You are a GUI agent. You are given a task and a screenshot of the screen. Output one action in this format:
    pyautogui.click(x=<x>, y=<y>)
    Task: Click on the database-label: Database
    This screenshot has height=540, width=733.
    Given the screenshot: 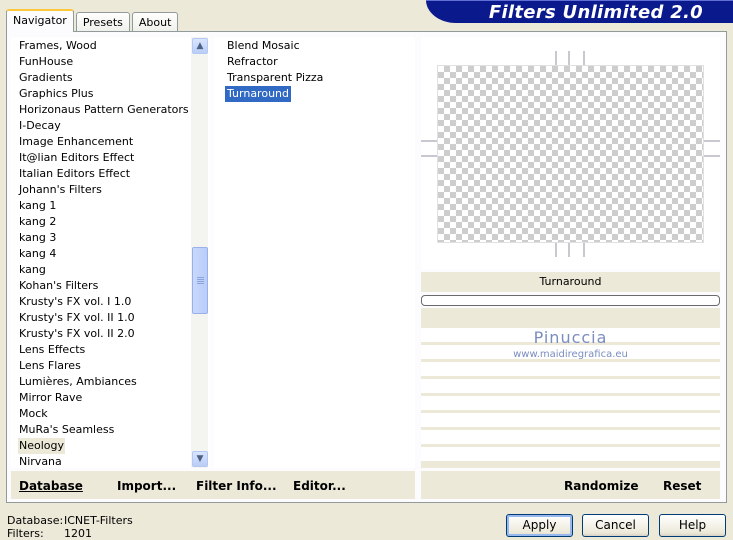 What is the action you would take?
    pyautogui.click(x=51, y=486)
    